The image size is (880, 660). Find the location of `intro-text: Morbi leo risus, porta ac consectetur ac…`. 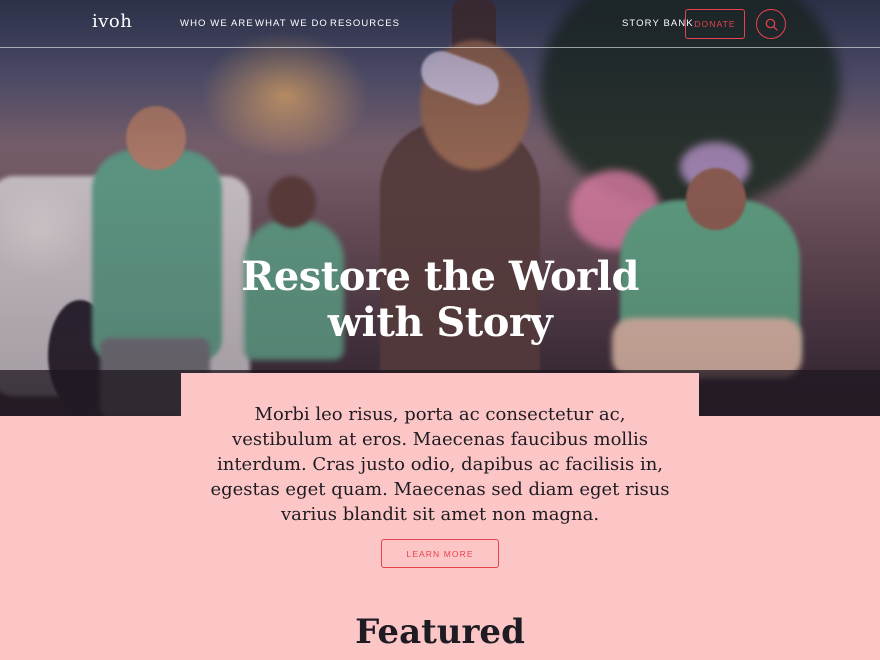

intro-text: Morbi leo risus, porta ac consectetur ac… is located at coordinates (440, 464).